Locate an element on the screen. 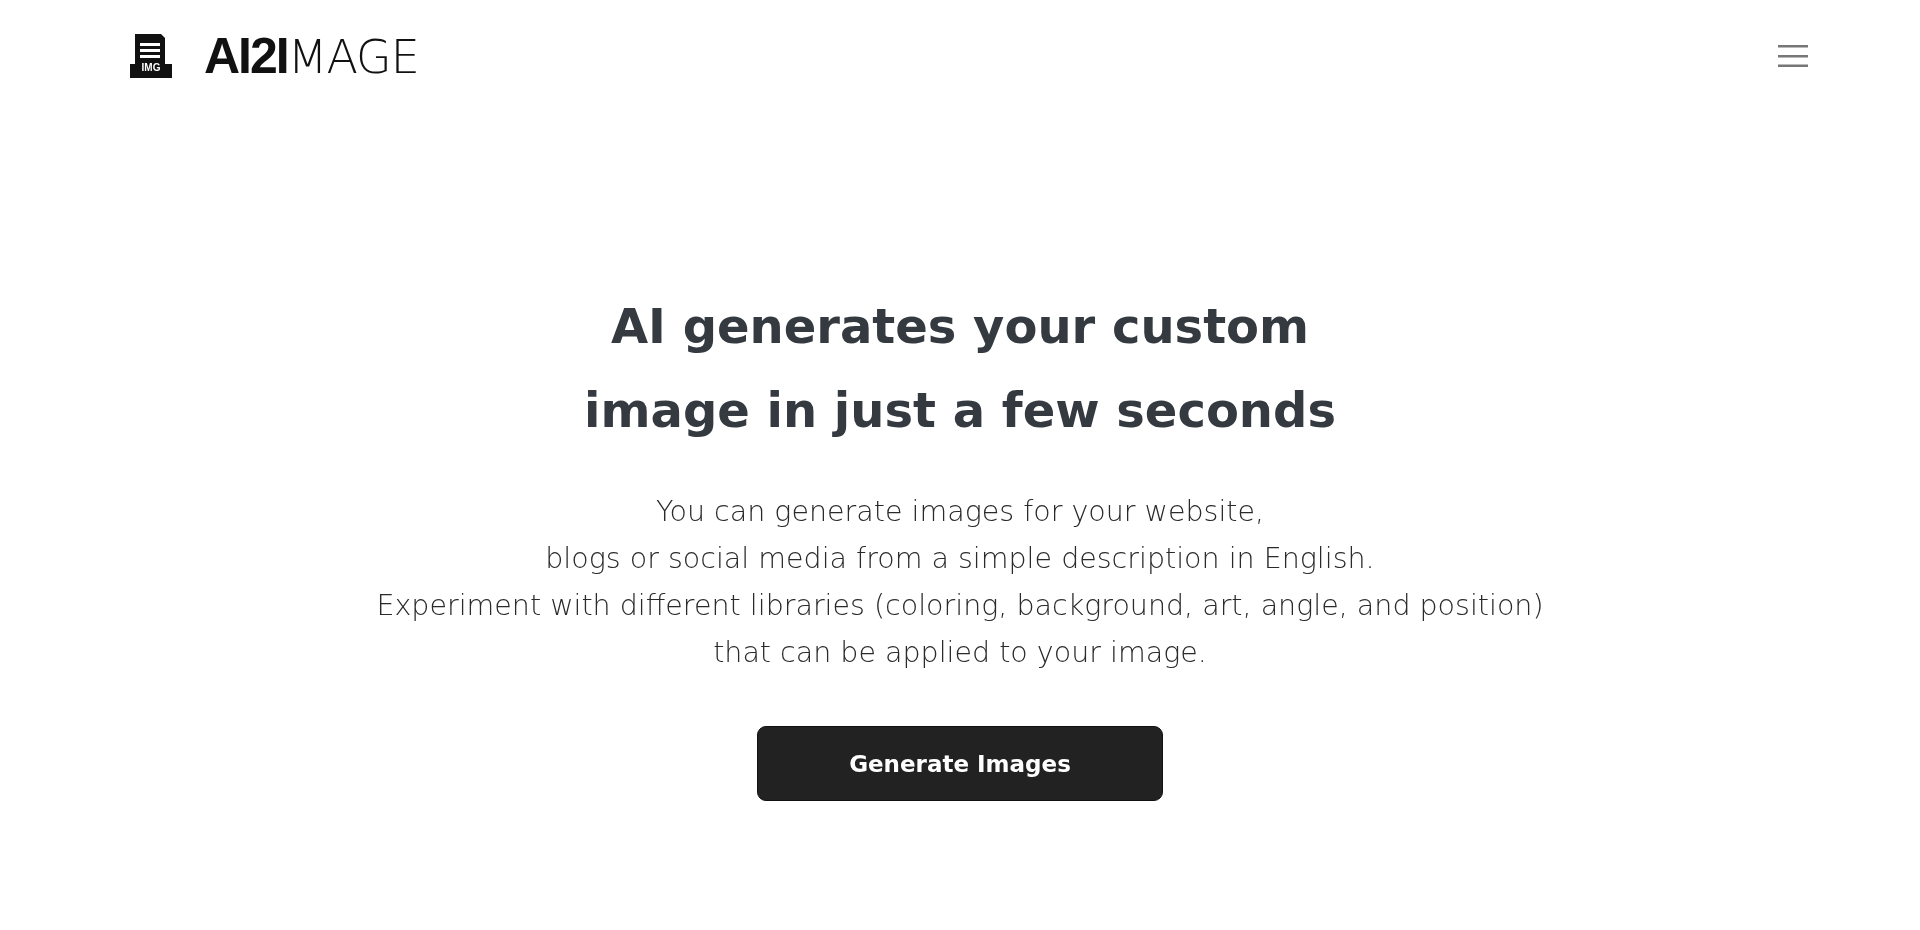  generate-images-button: Generate Images is located at coordinates (960, 763).